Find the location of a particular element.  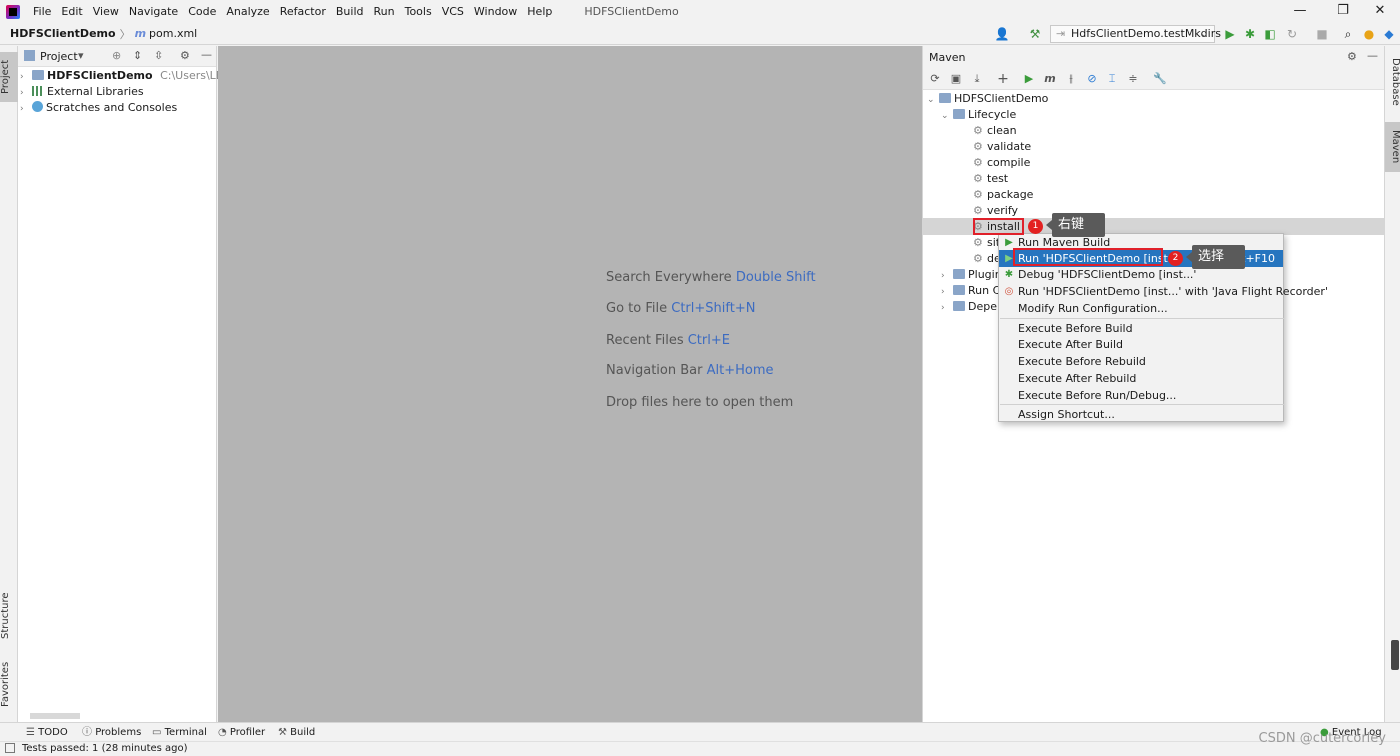

maven-goal-icon: m is located at coordinates (1050, 79).